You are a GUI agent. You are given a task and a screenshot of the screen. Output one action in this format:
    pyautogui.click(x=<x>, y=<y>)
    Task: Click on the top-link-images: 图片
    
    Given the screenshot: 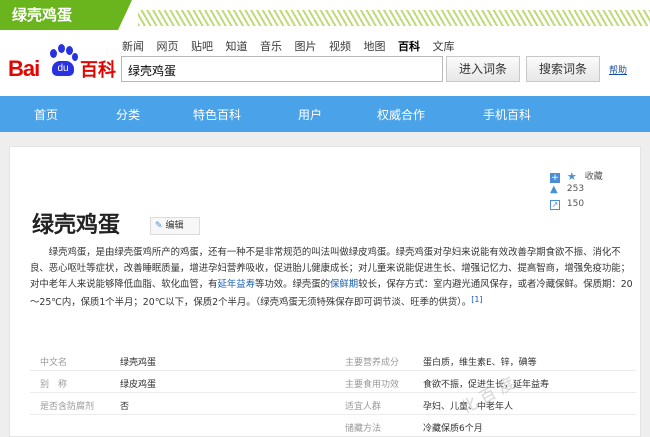 What is the action you would take?
    pyautogui.click(x=306, y=46)
    